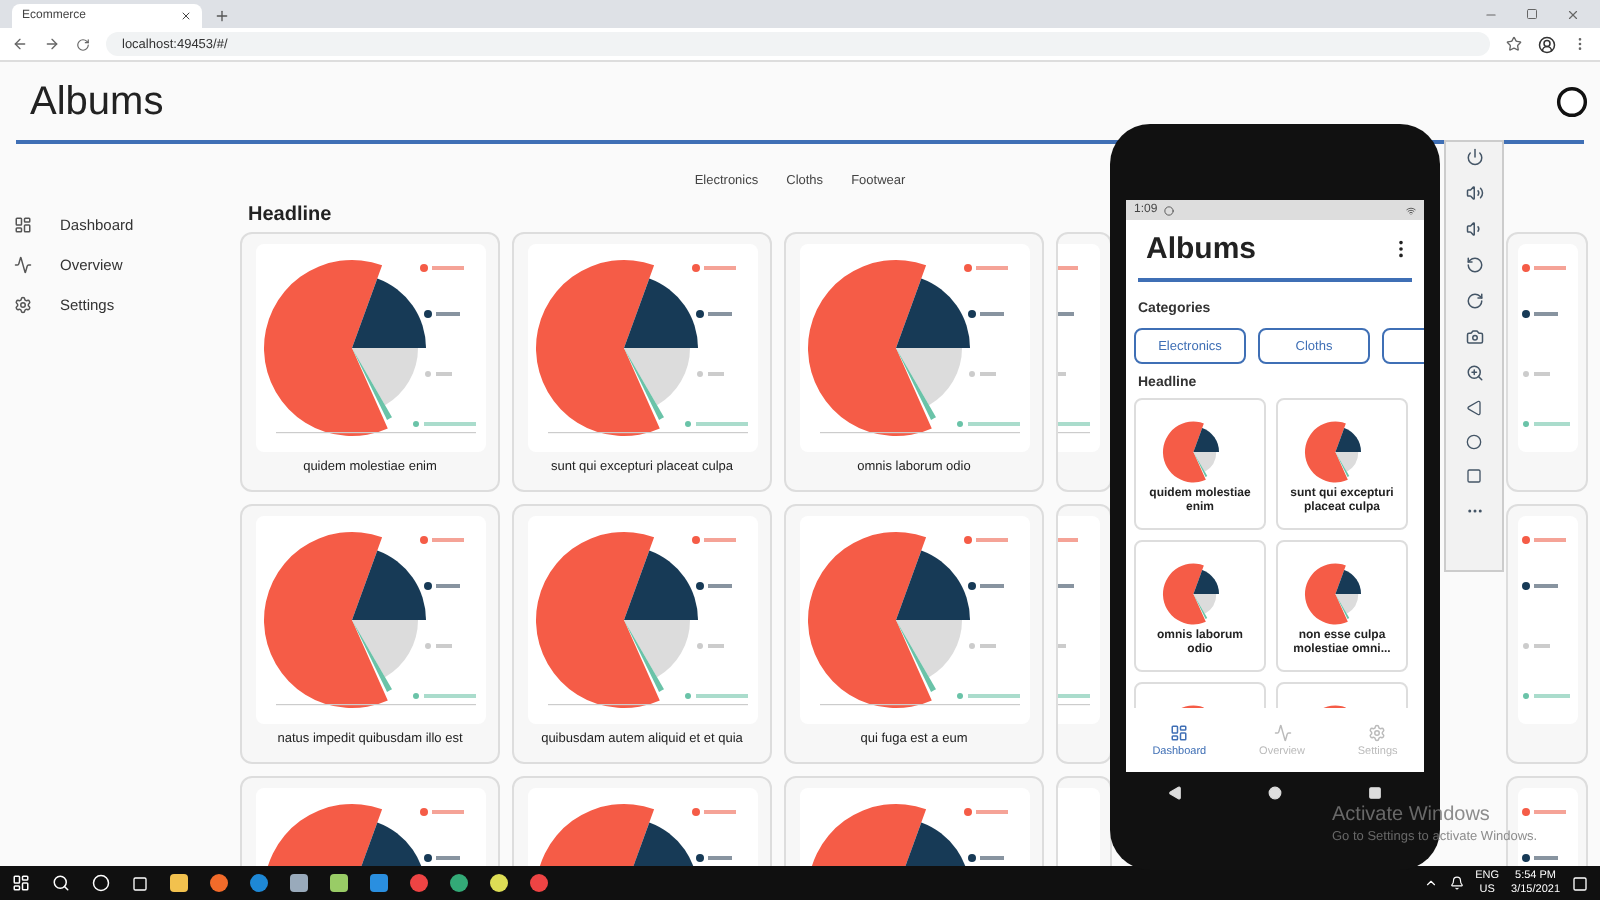  I want to click on new-tab-icon, so click(222, 16).